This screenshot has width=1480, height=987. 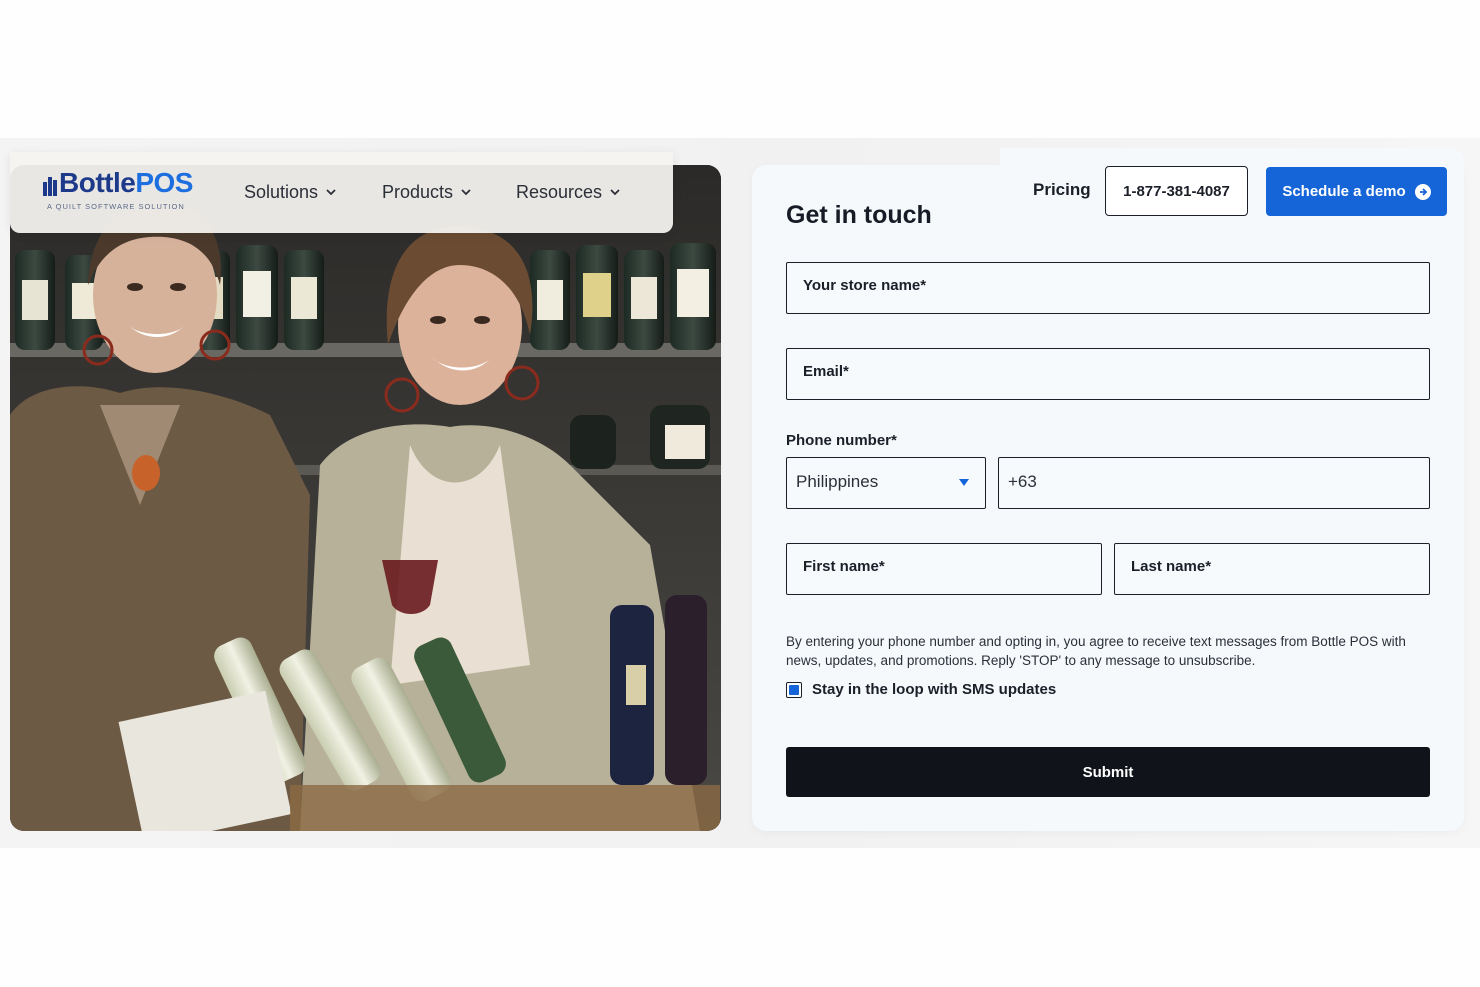 I want to click on phone-number-button: 1-877-381-4087, so click(x=1176, y=191).